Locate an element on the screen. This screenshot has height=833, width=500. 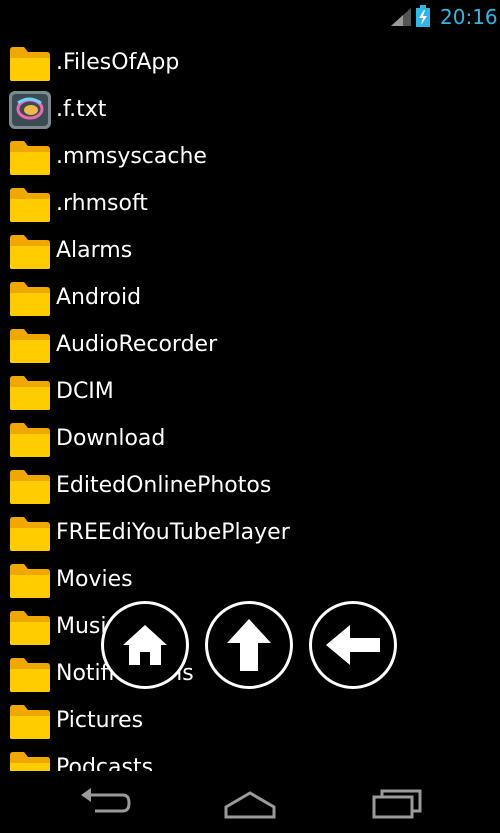
file-name: AudioRecorder is located at coordinates (137, 344).